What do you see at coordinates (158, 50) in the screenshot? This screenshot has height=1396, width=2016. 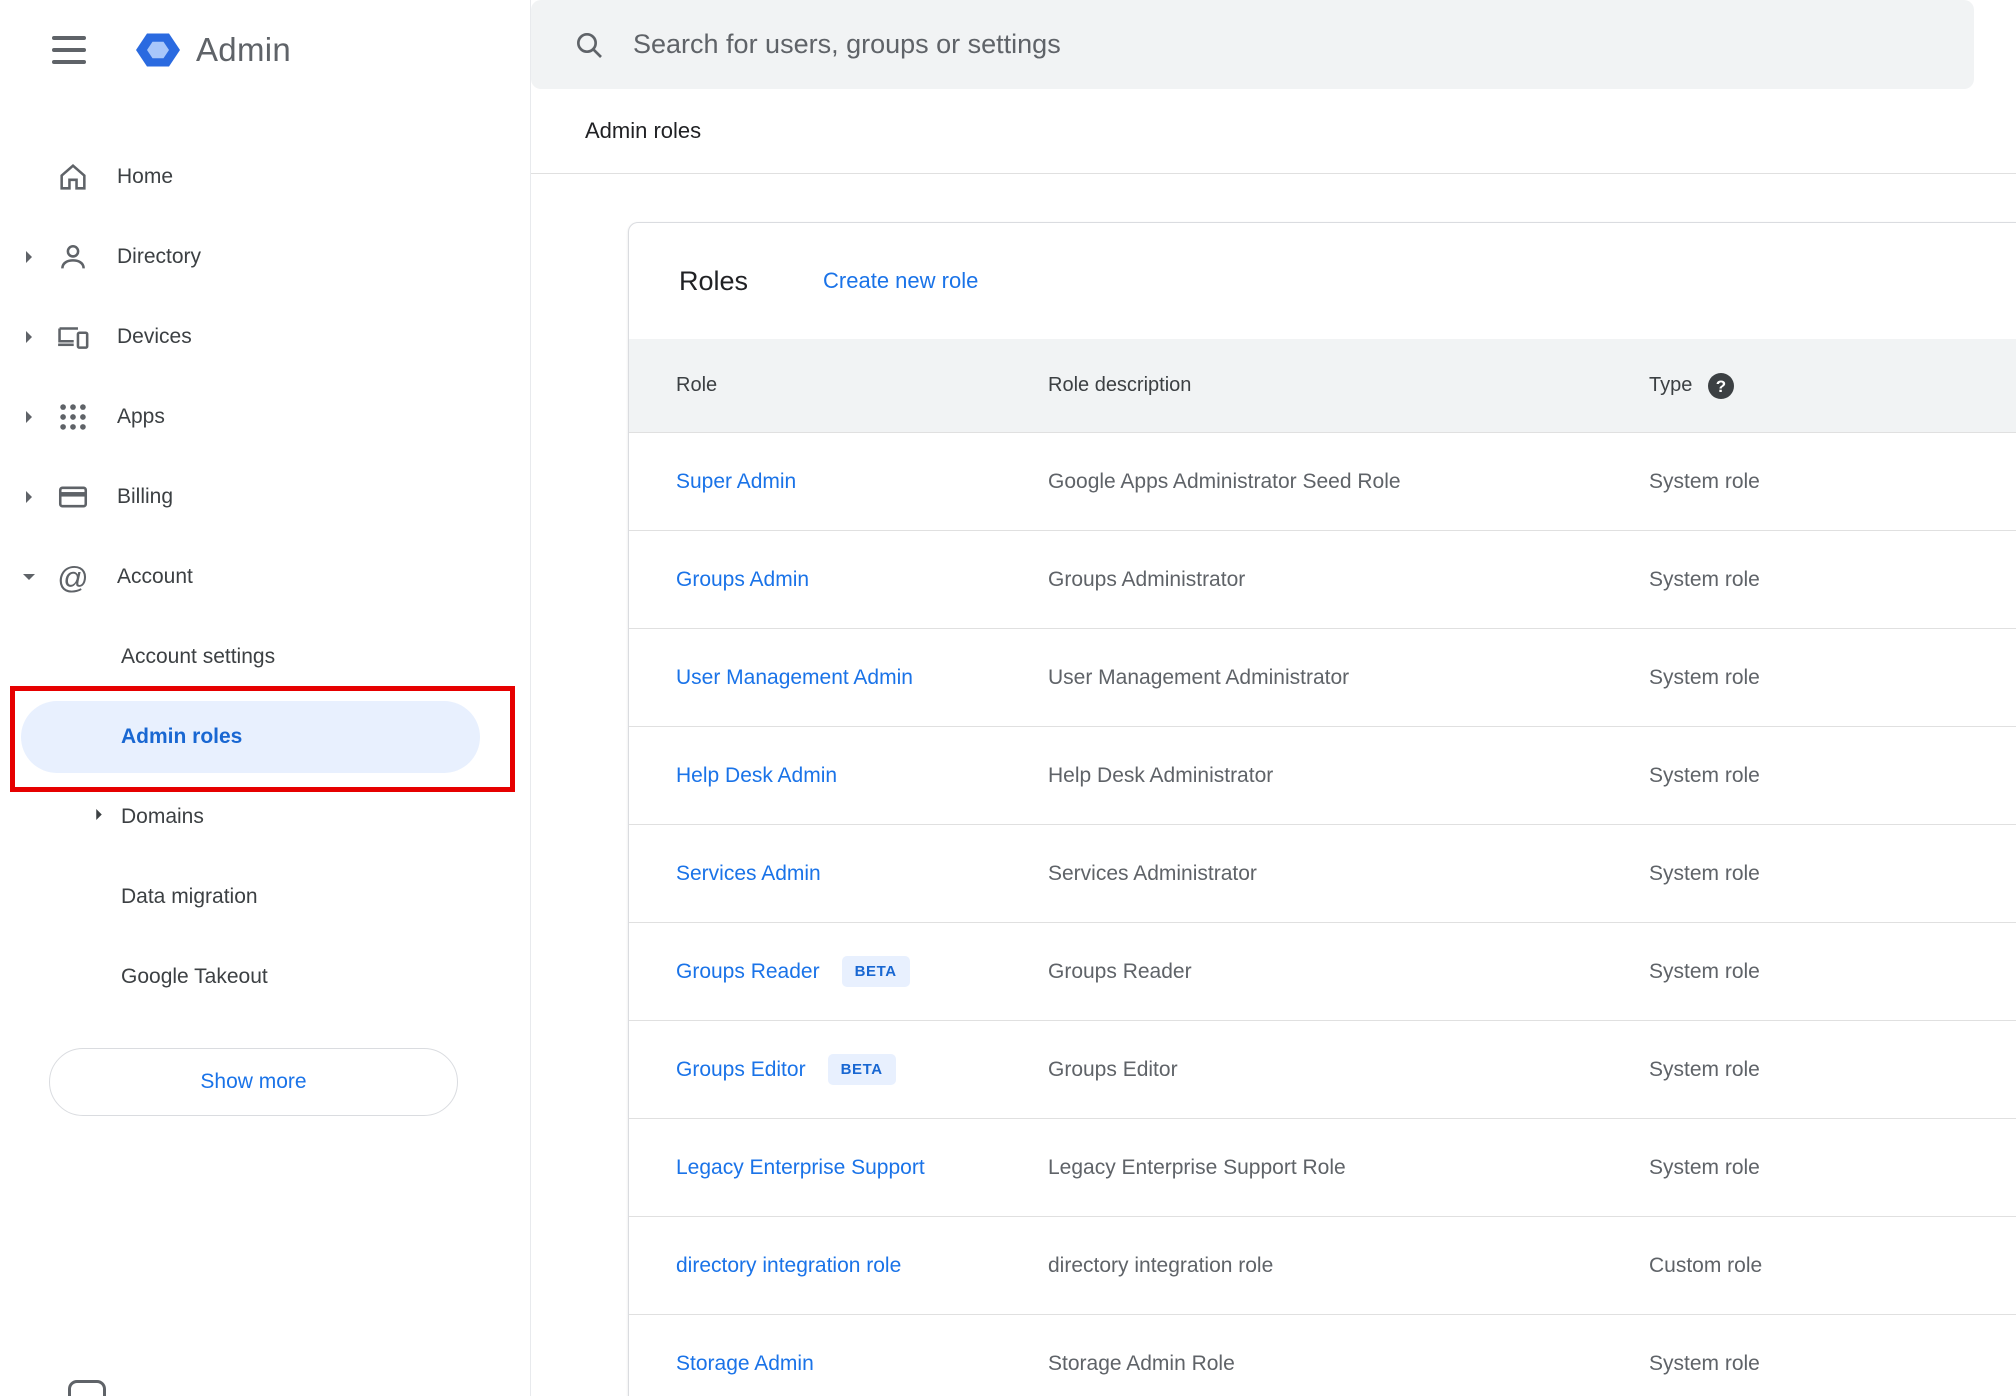 I see `admin-hexagon-icon` at bounding box center [158, 50].